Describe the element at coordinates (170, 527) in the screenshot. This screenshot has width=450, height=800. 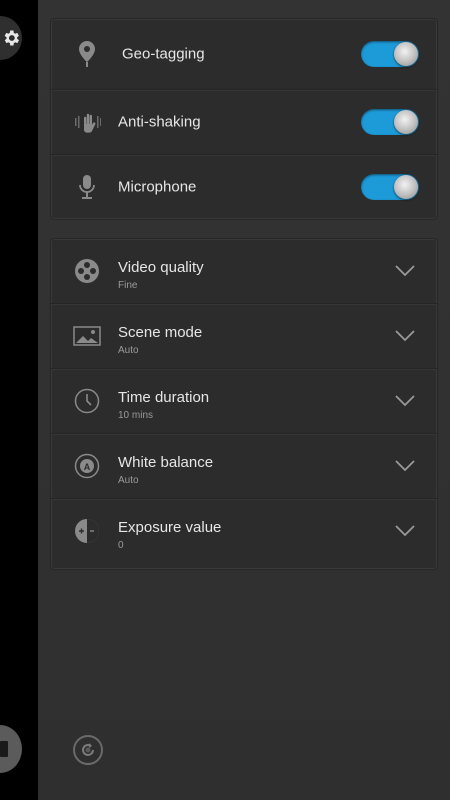
I see `setting-label: Exposure value` at that location.